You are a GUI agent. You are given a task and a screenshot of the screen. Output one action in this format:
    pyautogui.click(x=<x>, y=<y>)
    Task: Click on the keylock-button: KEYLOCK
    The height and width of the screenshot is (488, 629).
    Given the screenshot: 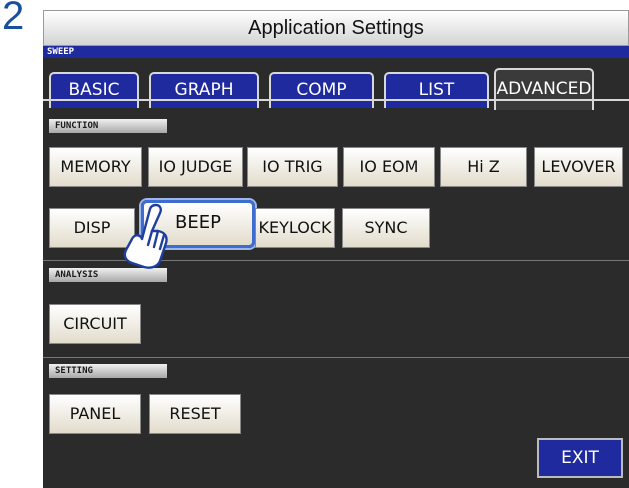 What is the action you would take?
    pyautogui.click(x=295, y=228)
    